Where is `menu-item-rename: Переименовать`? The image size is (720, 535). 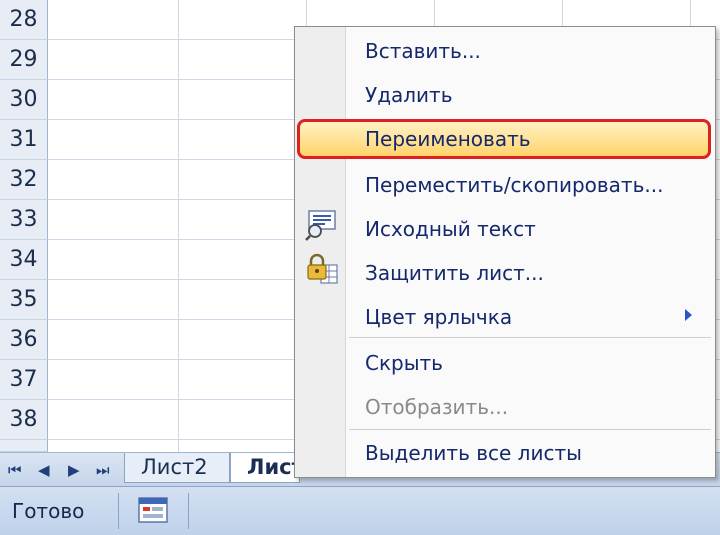
menu-item-rename: Переименовать is located at coordinates (448, 139).